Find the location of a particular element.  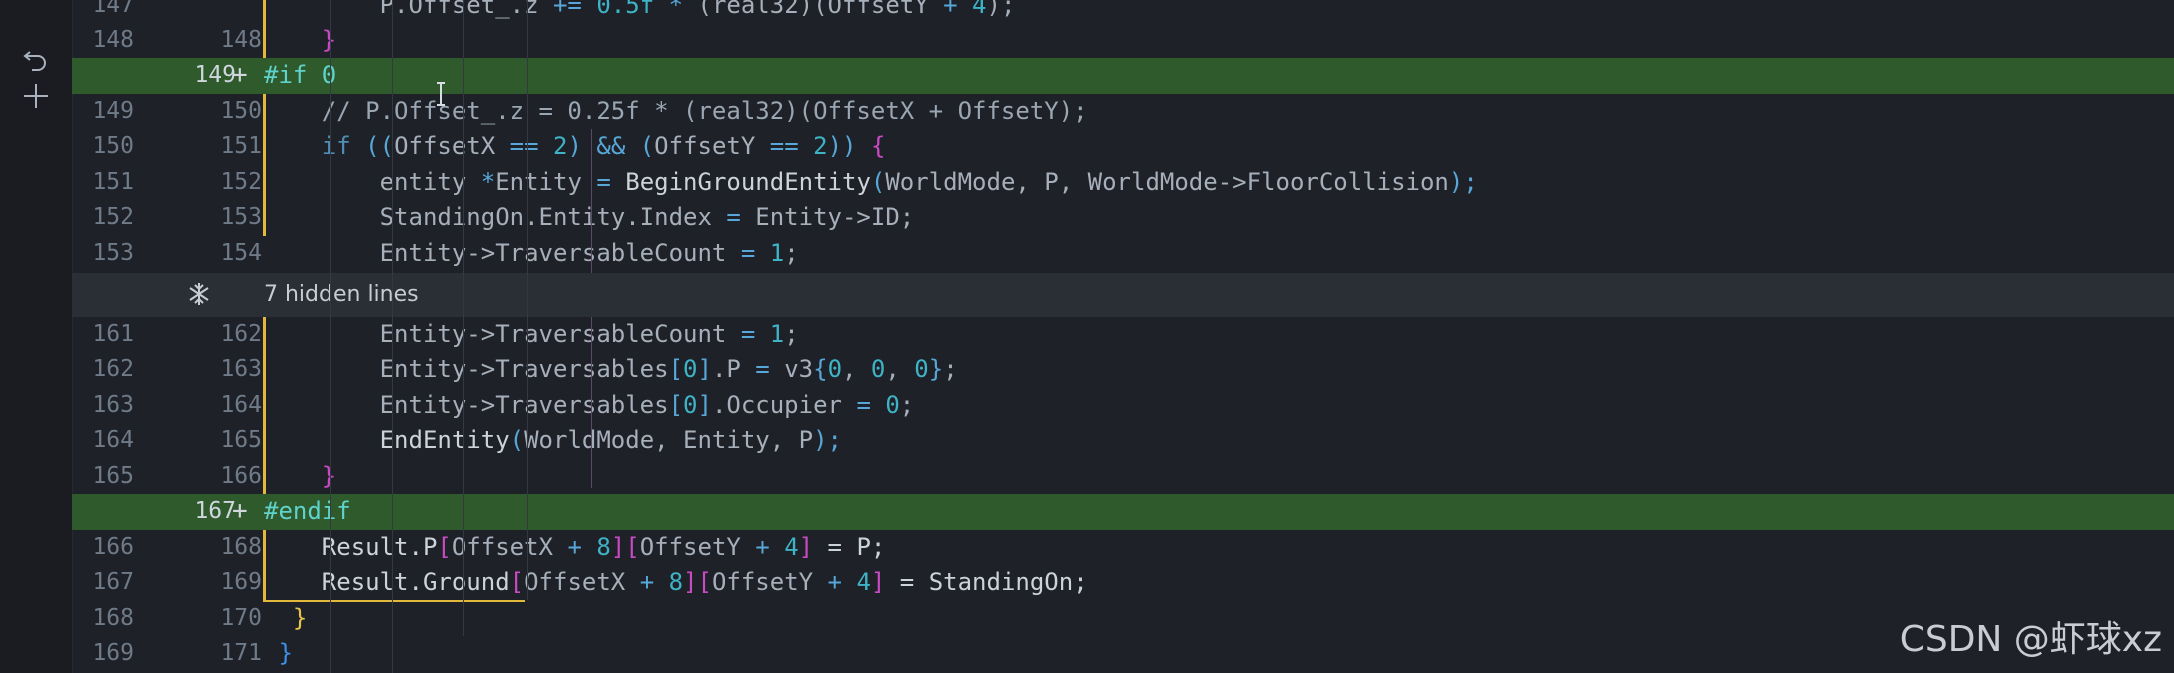

code-token: Entity->Traversables is located at coordinates (466, 405).